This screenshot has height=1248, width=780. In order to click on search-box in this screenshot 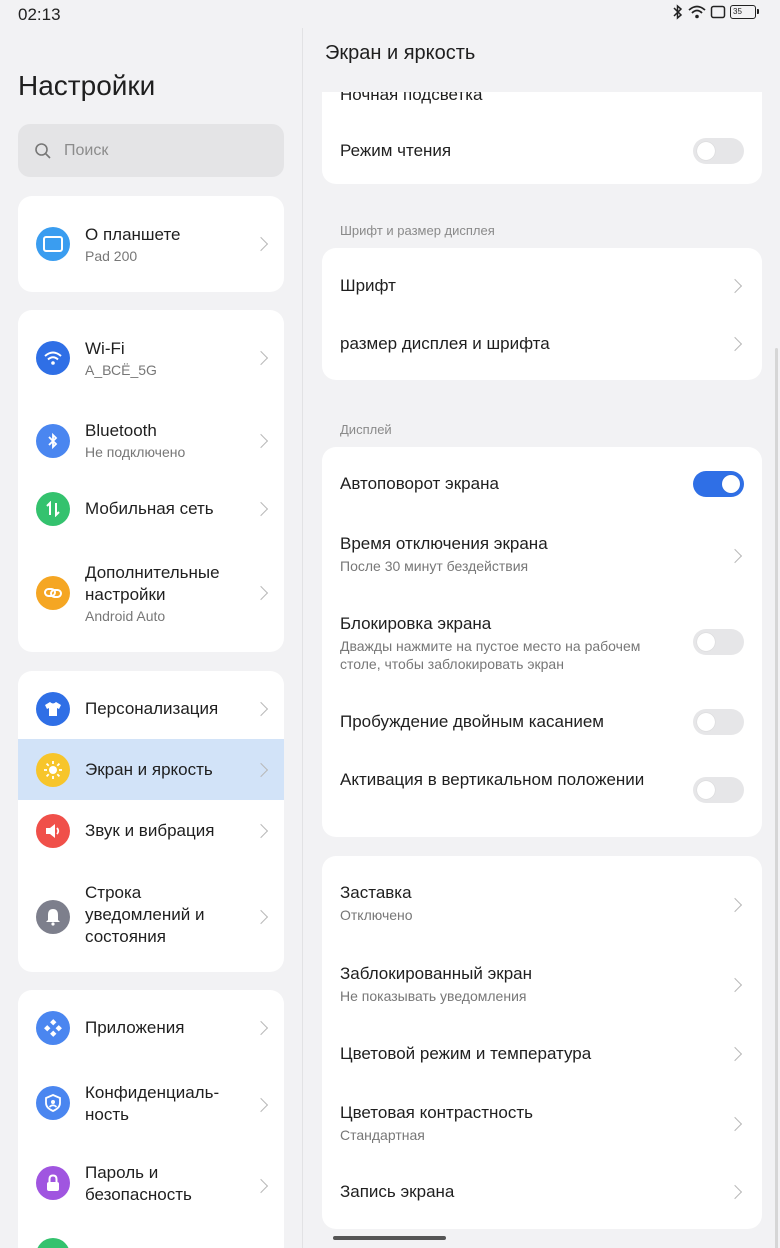, I will do `click(151, 150)`.